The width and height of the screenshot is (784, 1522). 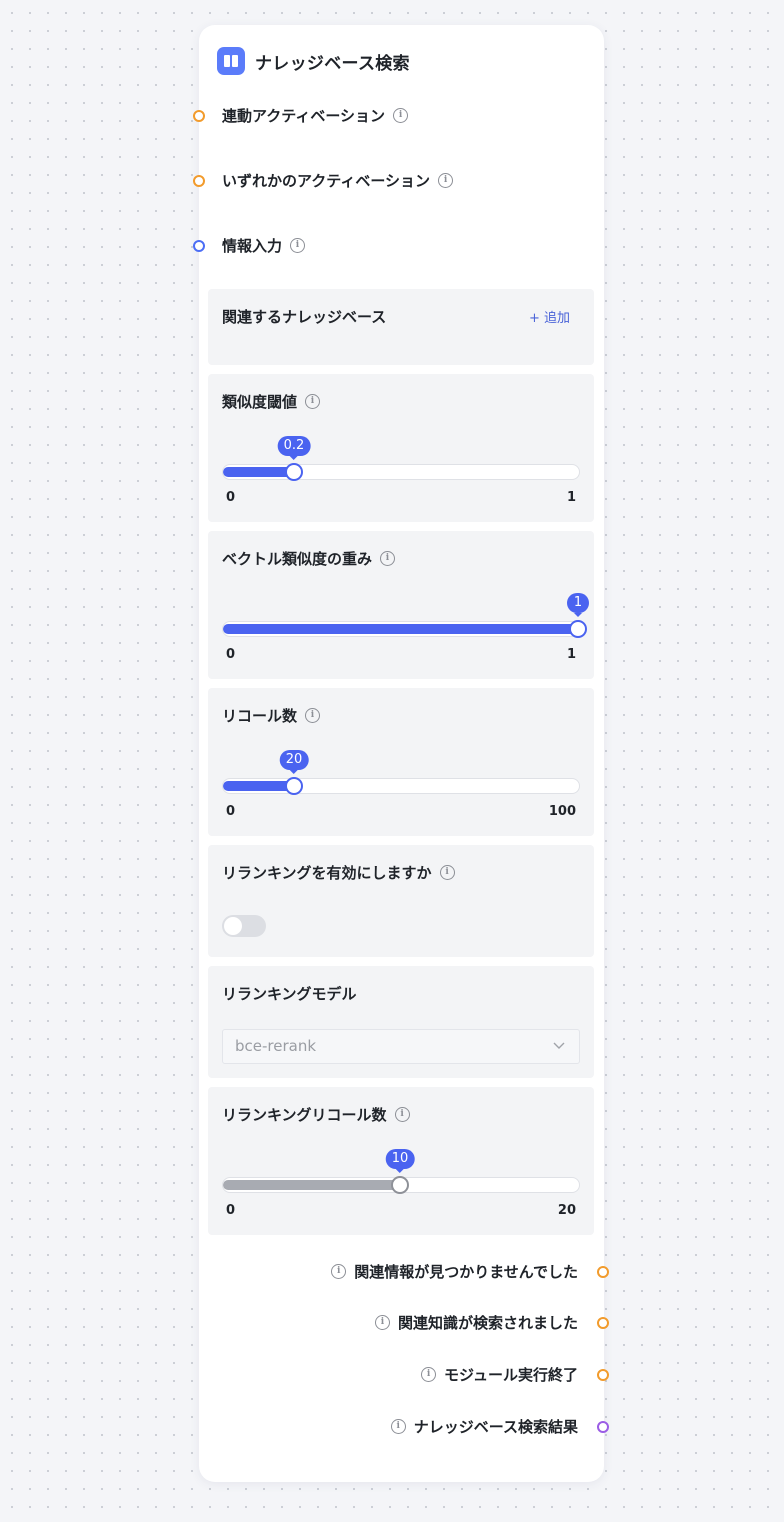 I want to click on input-label: 連動アクティベーション, so click(x=304, y=116).